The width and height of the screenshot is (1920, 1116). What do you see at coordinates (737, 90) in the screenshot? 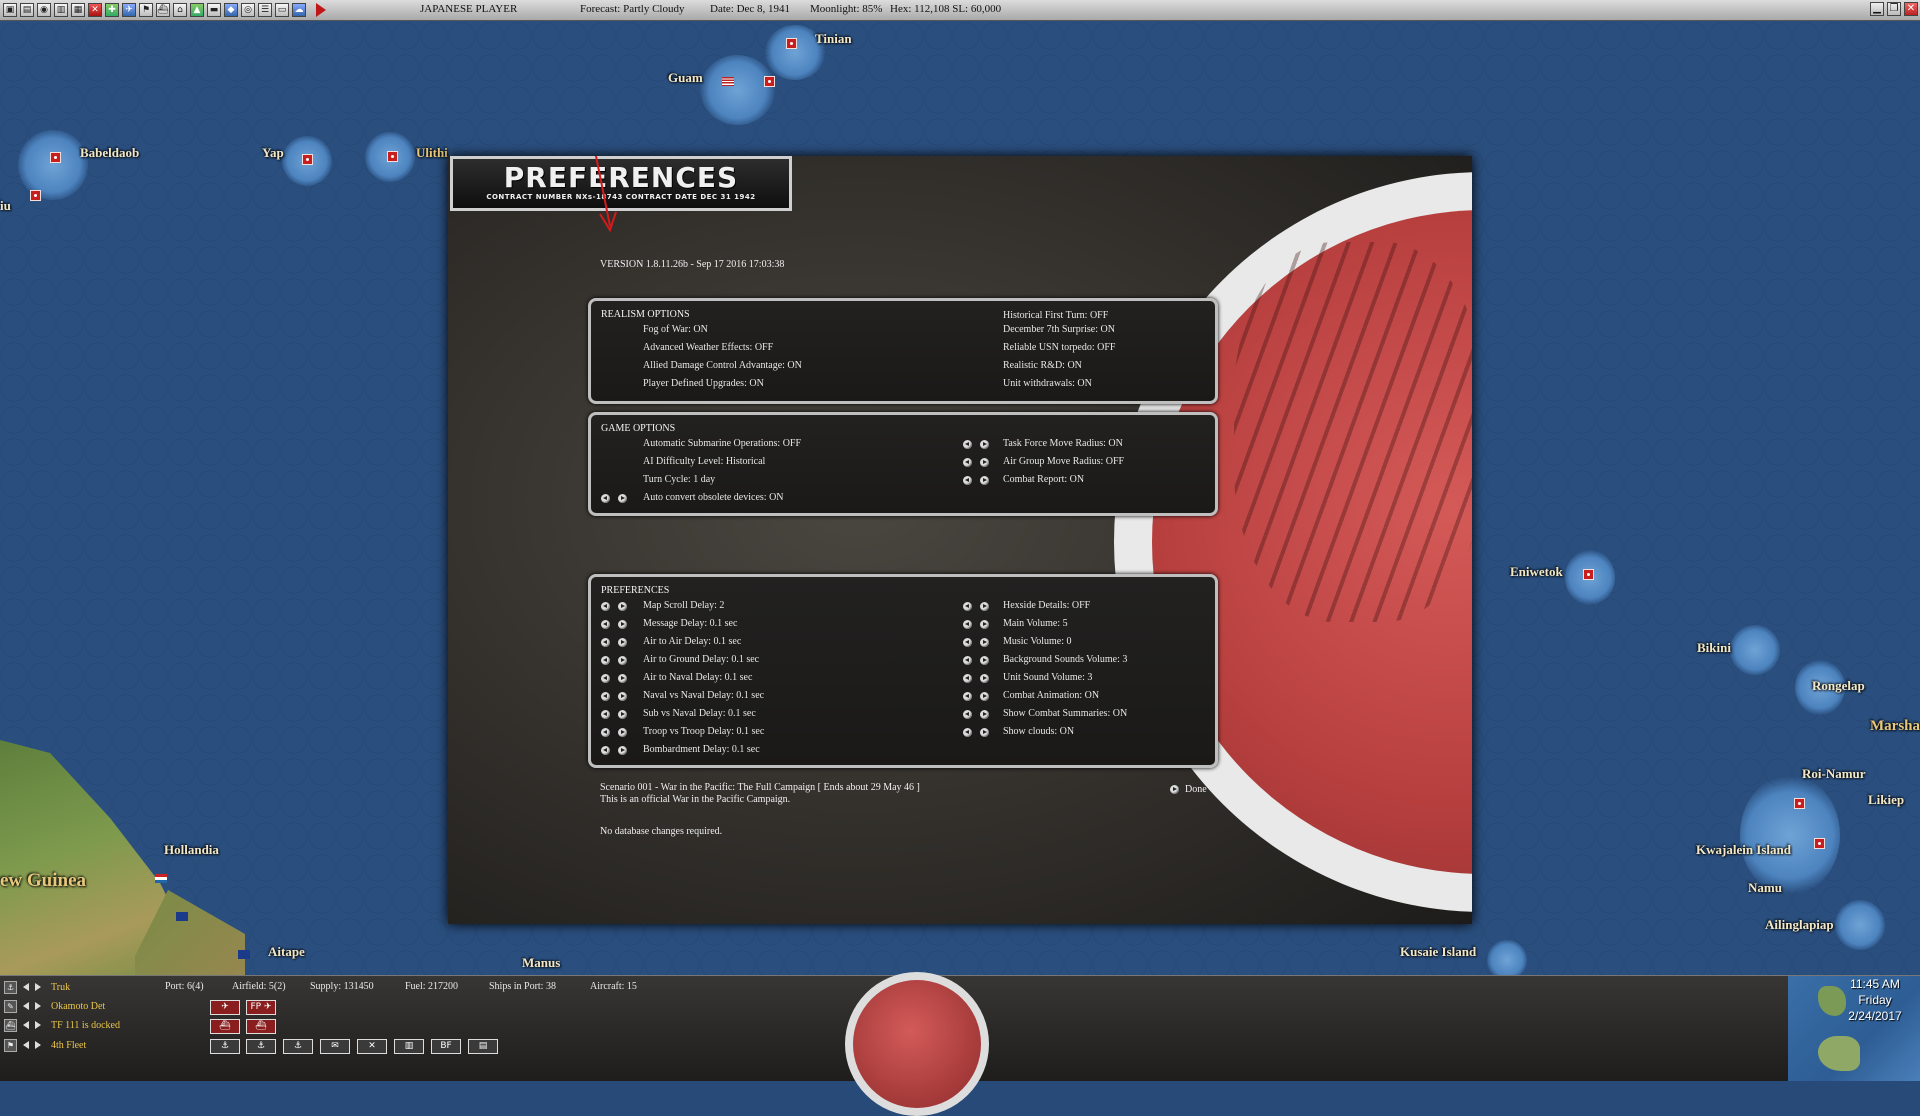
I see `guam-island` at bounding box center [737, 90].